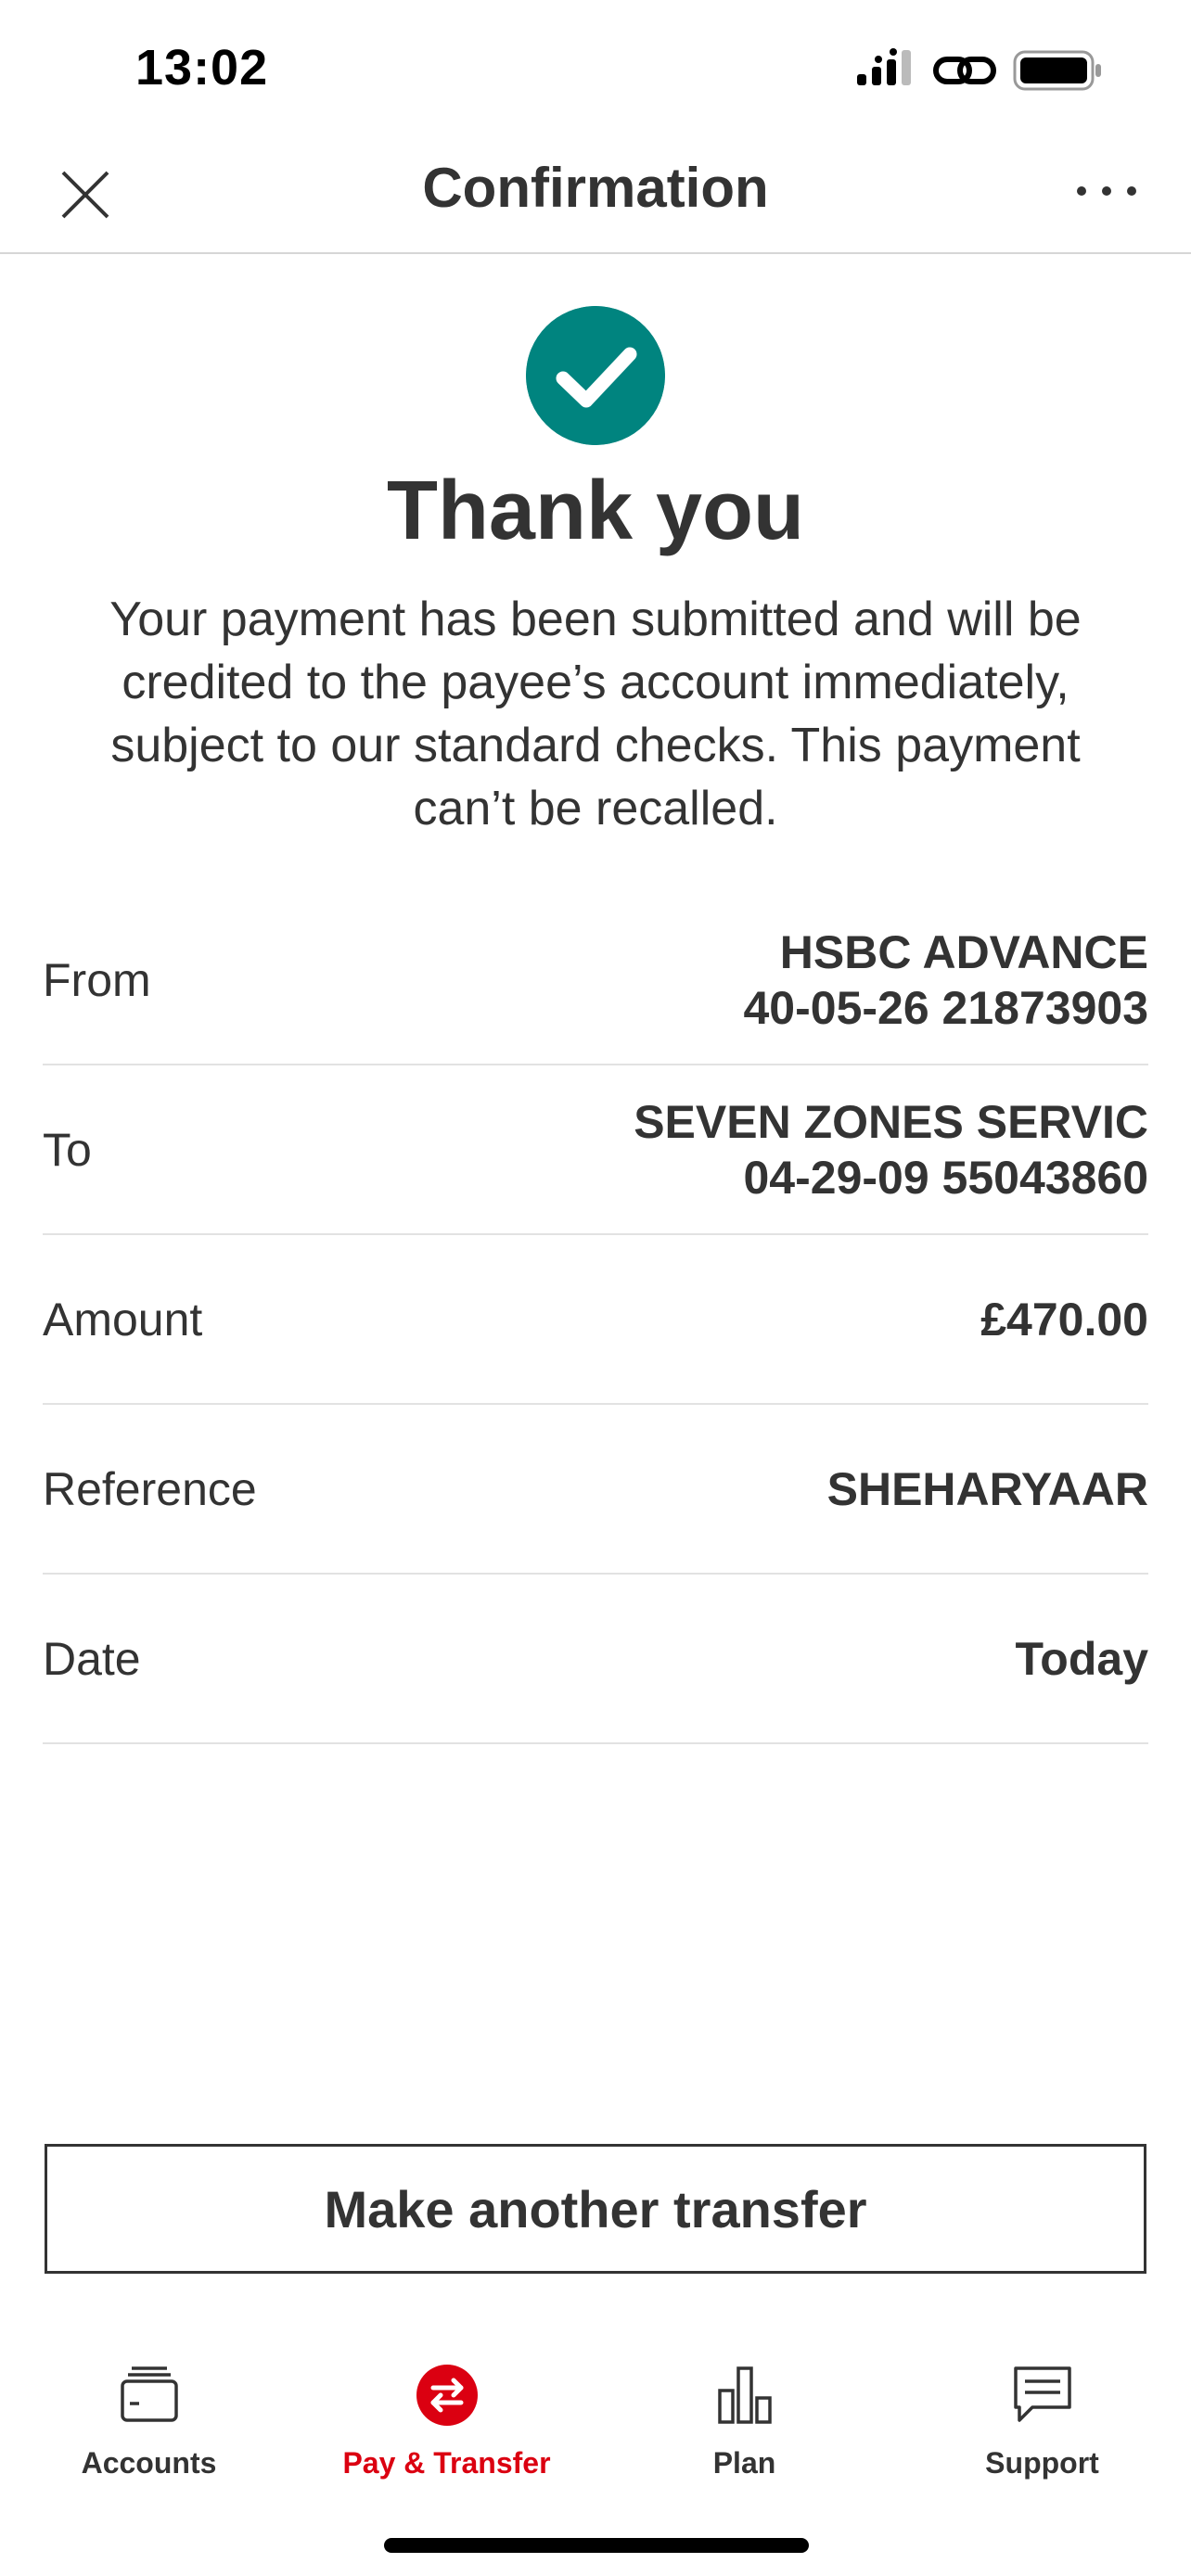 This screenshot has height=2576, width=1191. I want to click on tab-plan: Plan, so click(744, 2420).